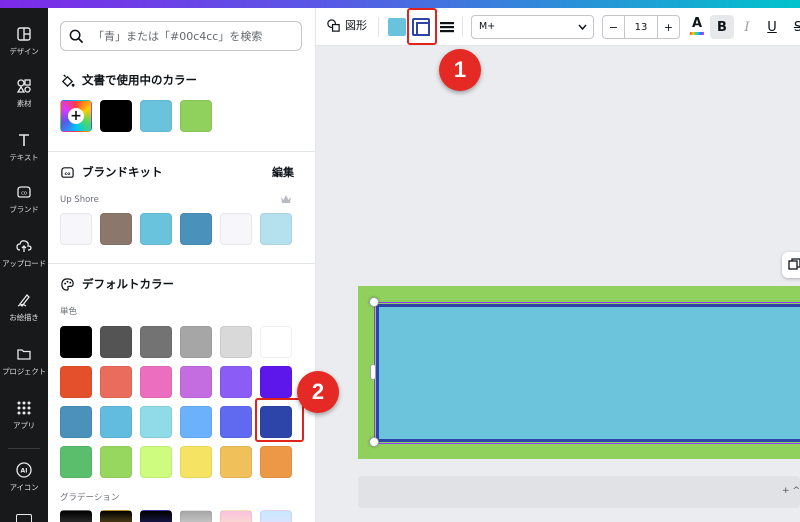 This screenshot has width=800, height=522. Describe the element at coordinates (24, 203) in the screenshot. I see `rail-item-brand: co ブランド` at that location.